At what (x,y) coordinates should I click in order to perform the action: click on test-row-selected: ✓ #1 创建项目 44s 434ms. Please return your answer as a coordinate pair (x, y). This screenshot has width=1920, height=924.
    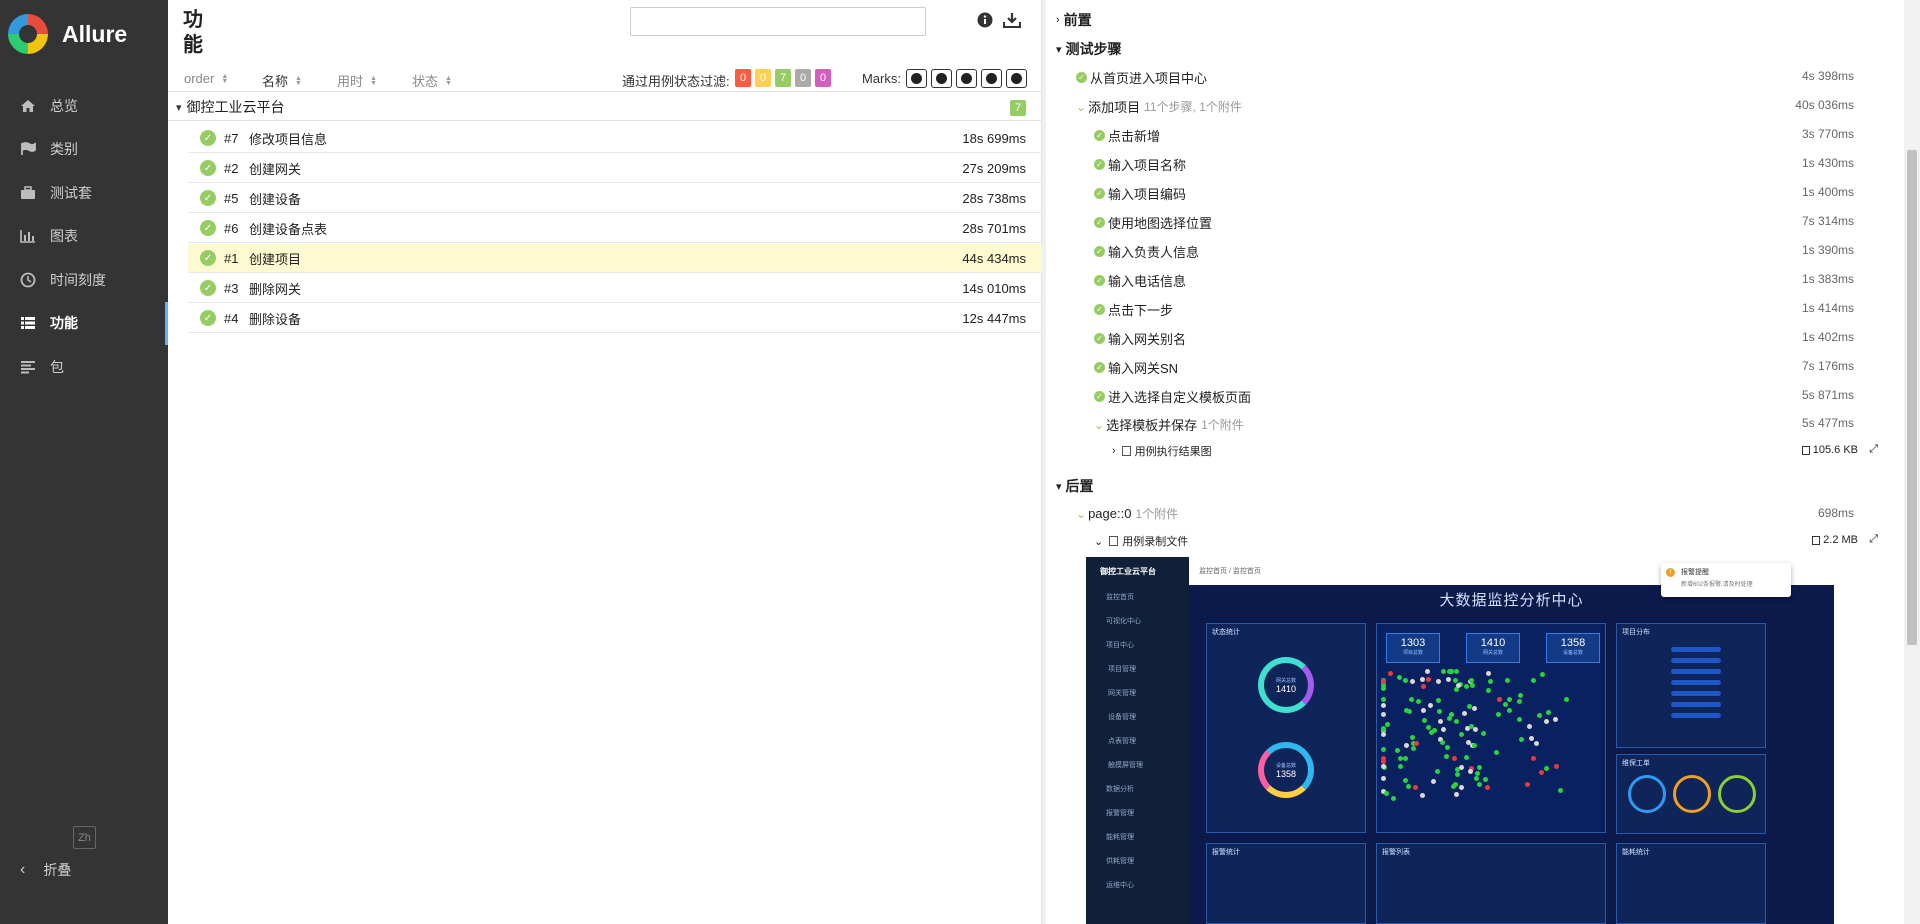
    Looking at the image, I should click on (615, 258).